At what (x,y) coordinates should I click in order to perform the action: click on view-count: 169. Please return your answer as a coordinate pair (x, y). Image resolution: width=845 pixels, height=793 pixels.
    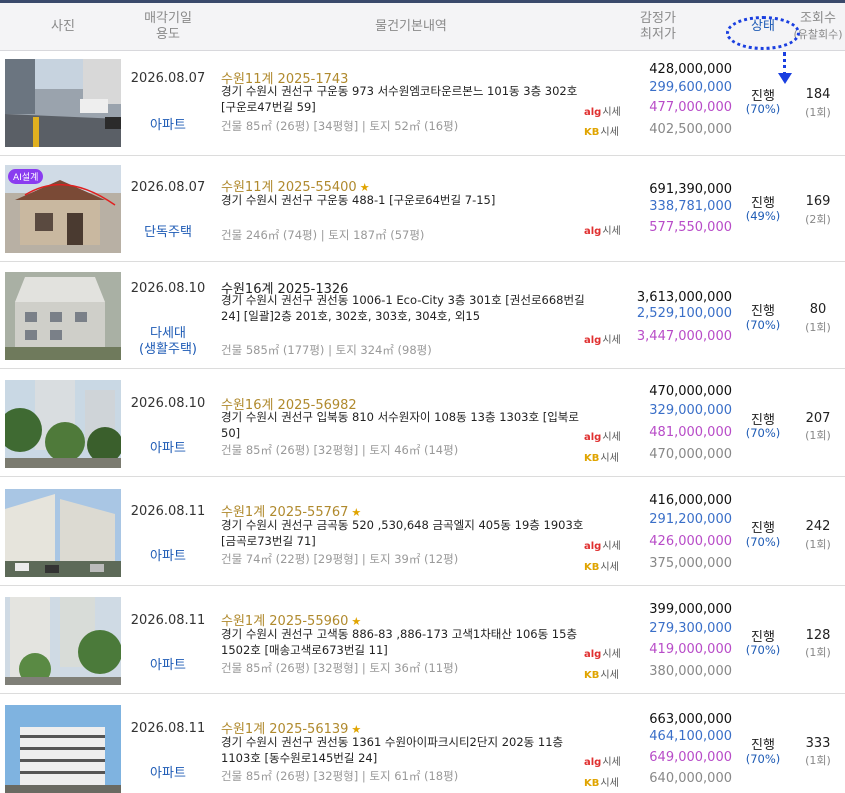
    Looking at the image, I should click on (818, 201).